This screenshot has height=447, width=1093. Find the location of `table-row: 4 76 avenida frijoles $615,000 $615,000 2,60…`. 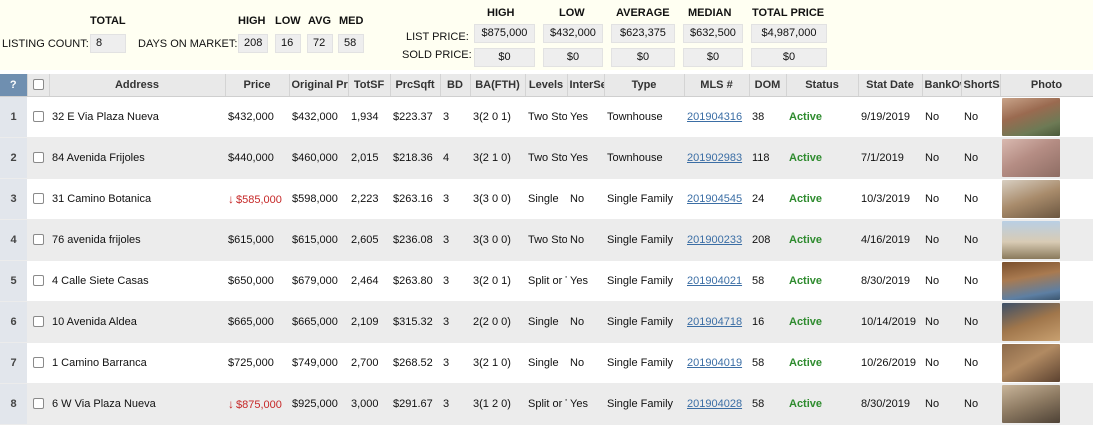

table-row: 4 76 avenida frijoles $615,000 $615,000 2,60… is located at coordinates (546, 240).